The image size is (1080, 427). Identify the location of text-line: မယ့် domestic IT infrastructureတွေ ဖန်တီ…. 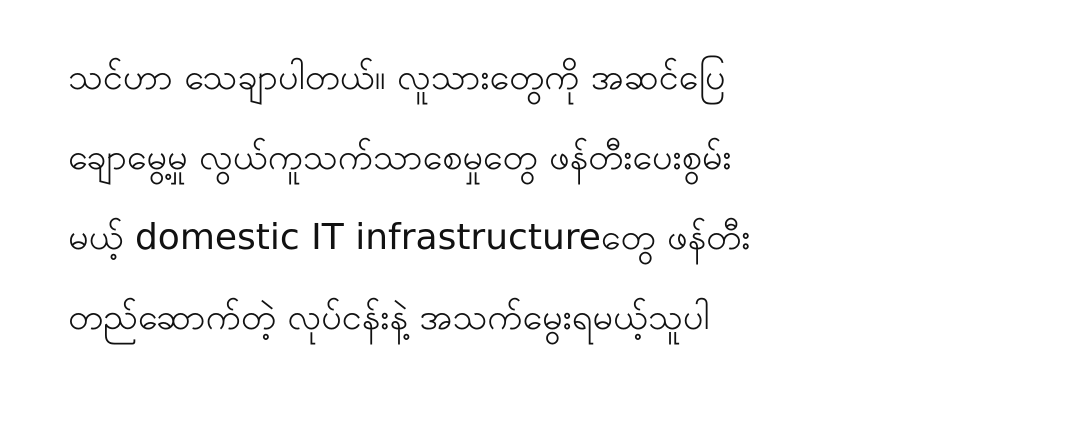
(409, 237).